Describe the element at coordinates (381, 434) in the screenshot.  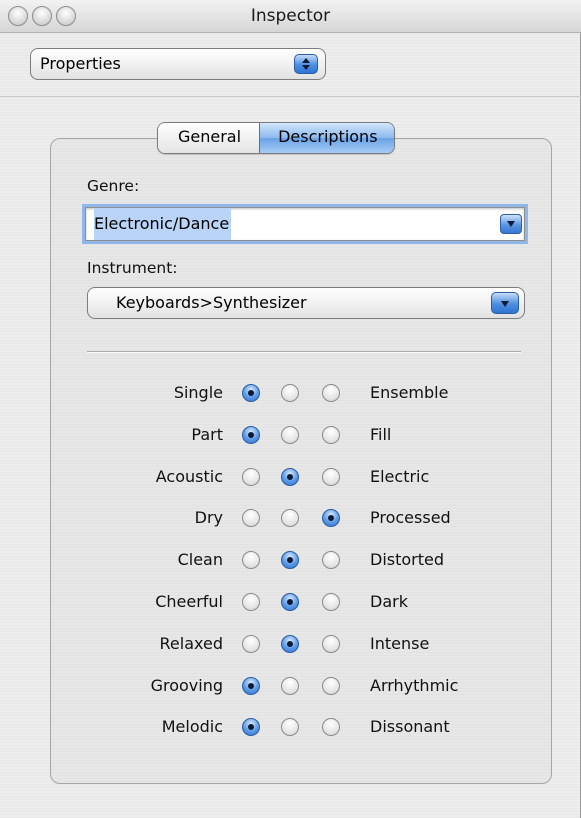
I see `descriptor-right-label: Fill` at that location.